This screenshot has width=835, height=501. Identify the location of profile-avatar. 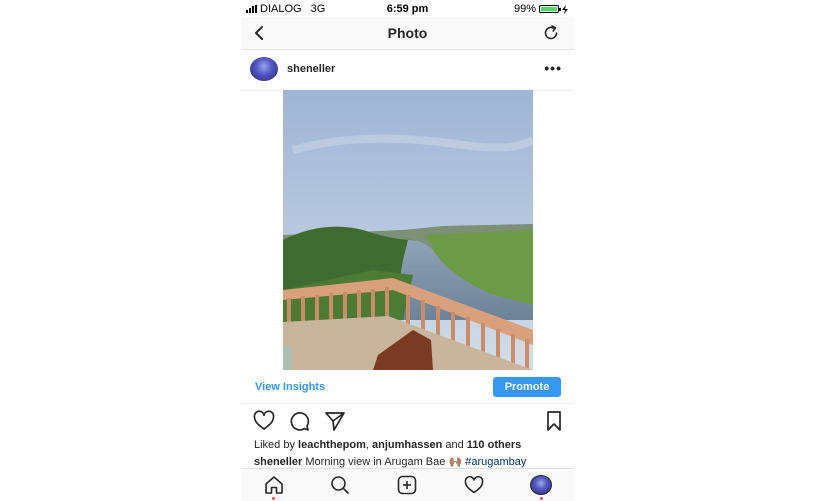
(541, 485).